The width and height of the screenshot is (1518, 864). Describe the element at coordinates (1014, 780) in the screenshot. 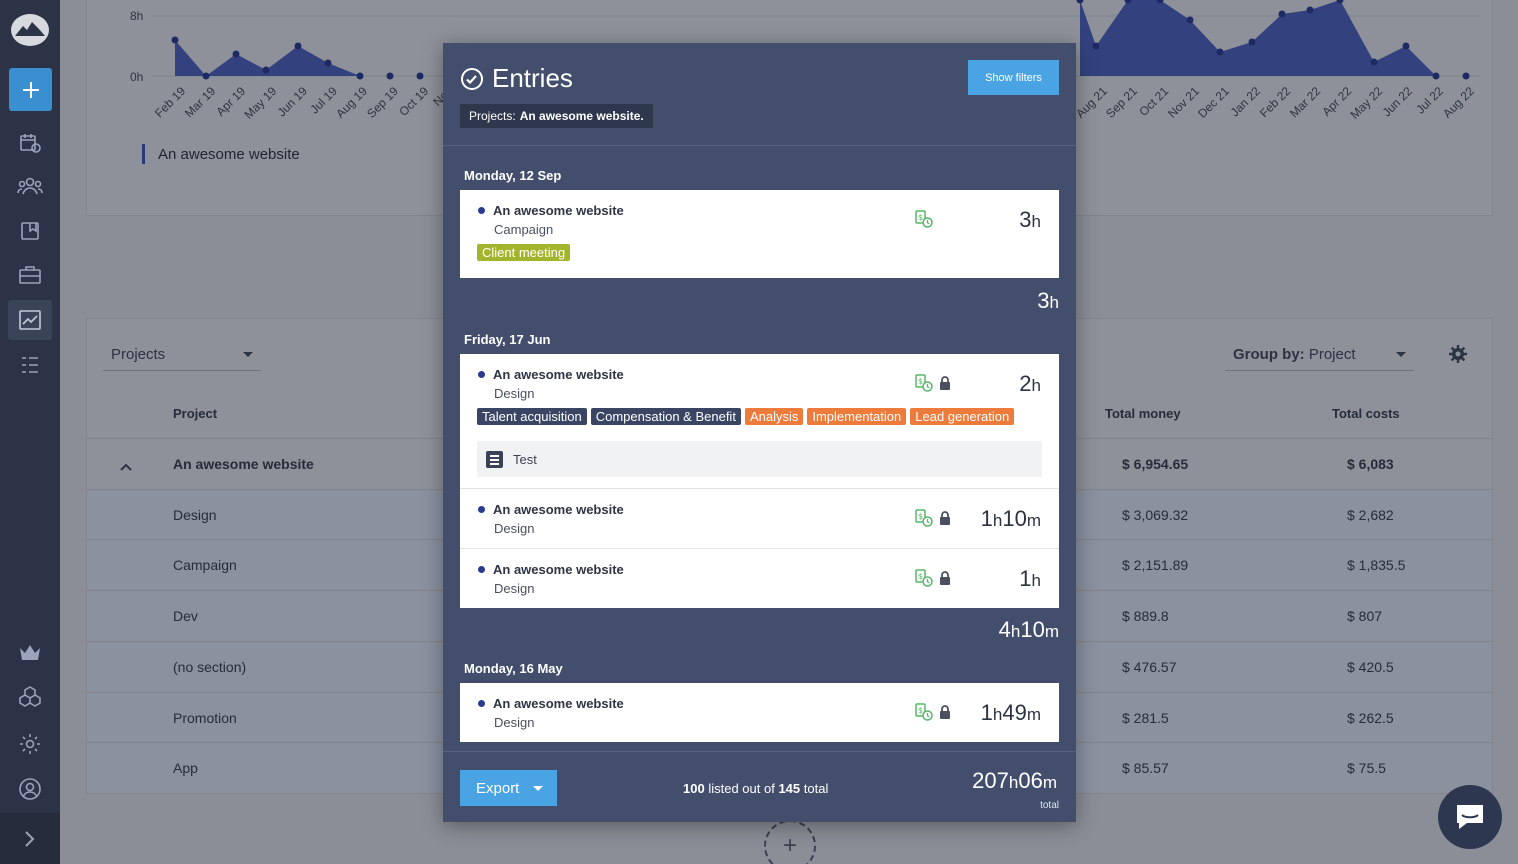

I see `grand-total: 207h06m` at that location.